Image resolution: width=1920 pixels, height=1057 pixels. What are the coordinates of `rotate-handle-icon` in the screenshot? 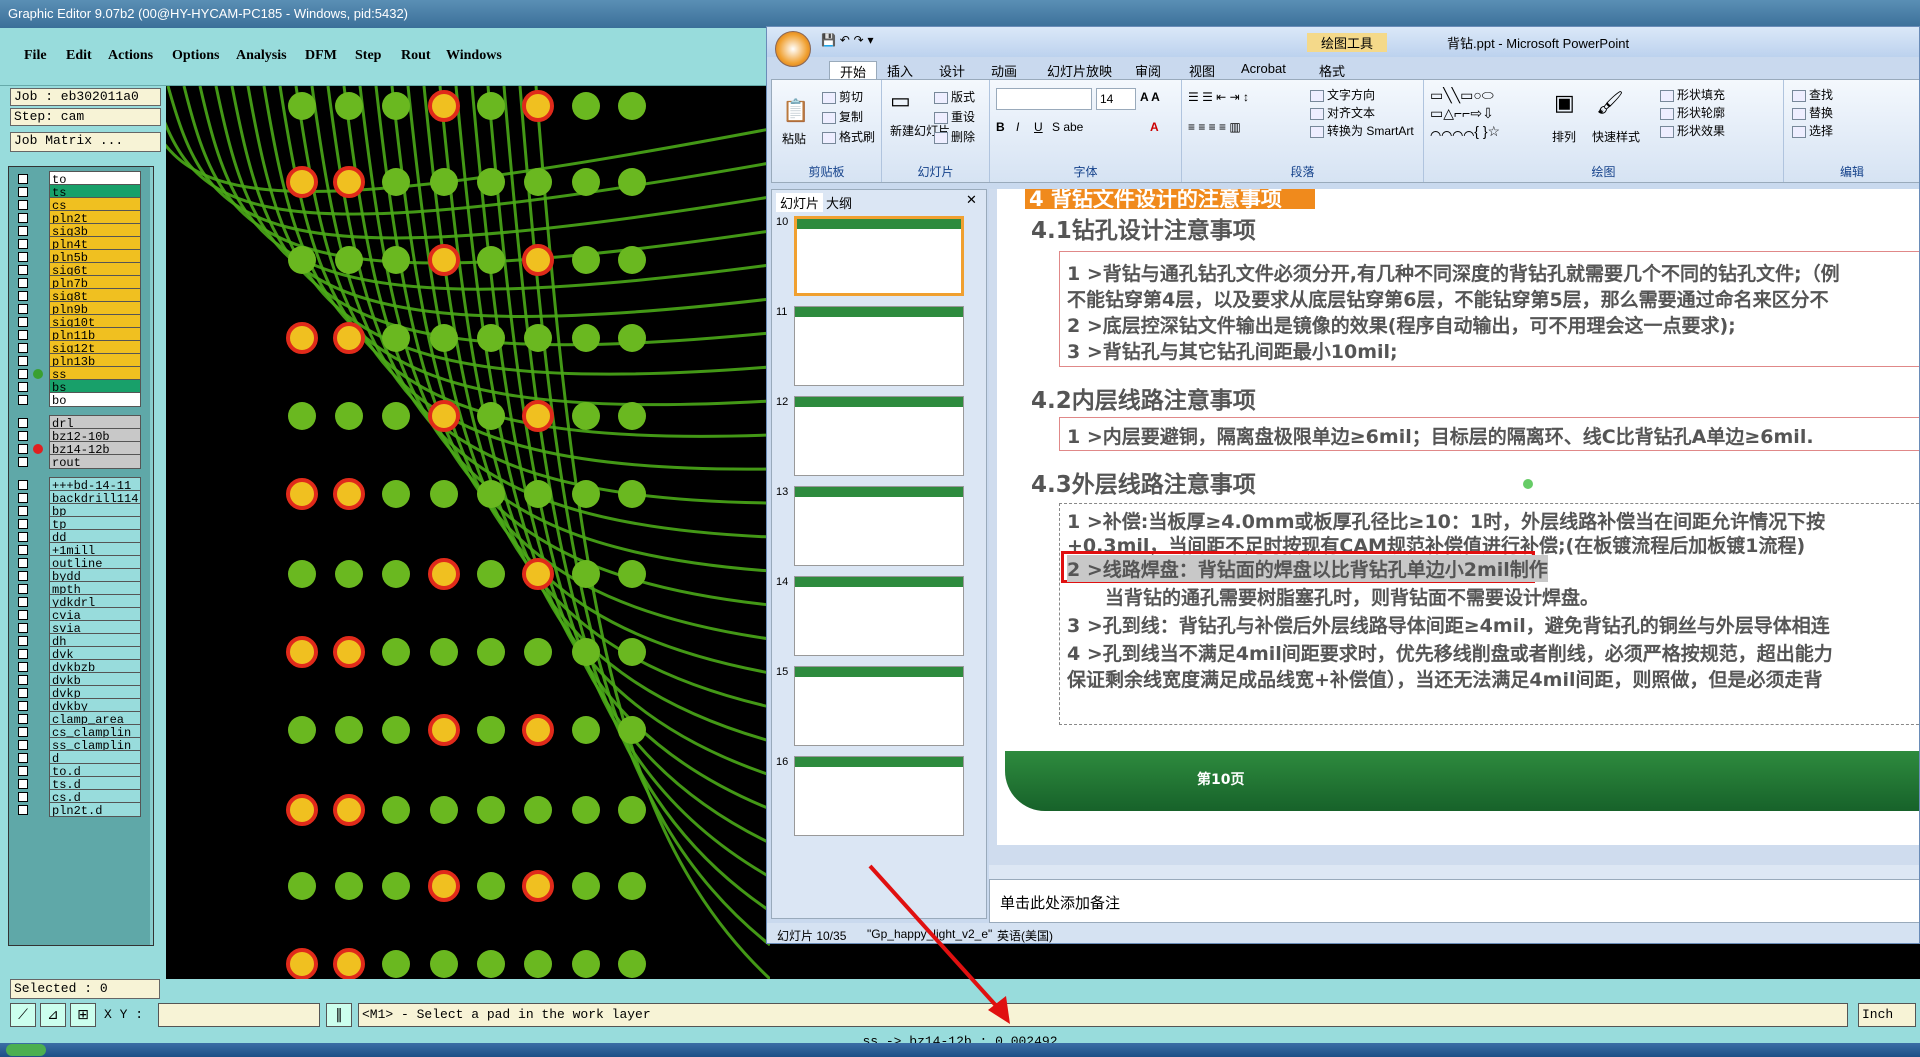 It's located at (1528, 484).